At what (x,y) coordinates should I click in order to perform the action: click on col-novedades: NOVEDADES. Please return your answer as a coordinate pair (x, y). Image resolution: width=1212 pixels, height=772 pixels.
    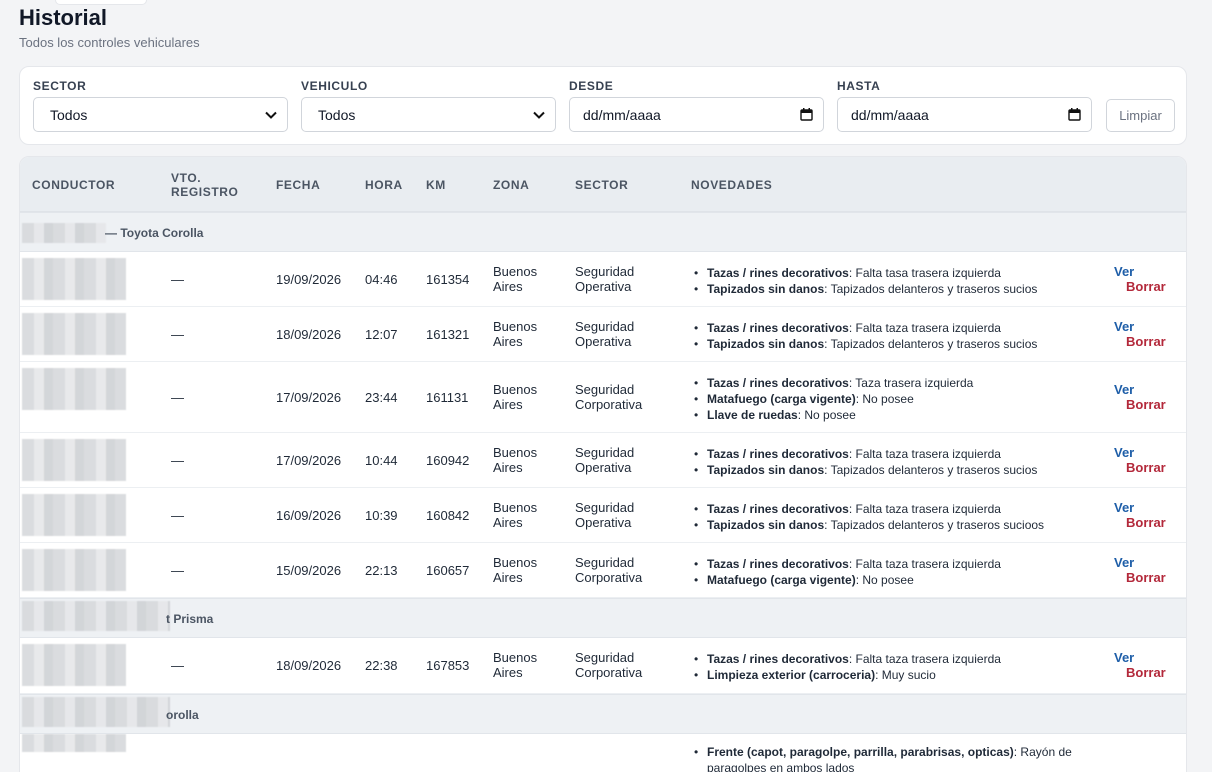
    Looking at the image, I should click on (731, 185).